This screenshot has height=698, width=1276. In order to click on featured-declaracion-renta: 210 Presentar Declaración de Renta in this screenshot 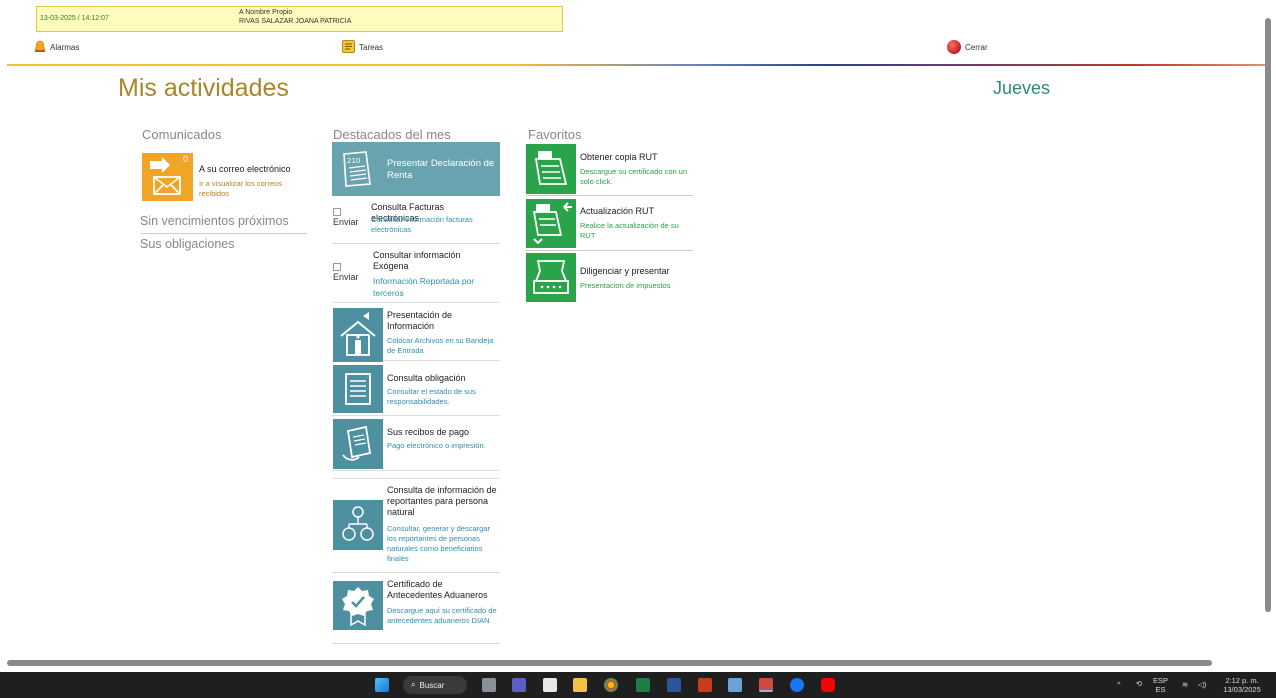, I will do `click(416, 169)`.